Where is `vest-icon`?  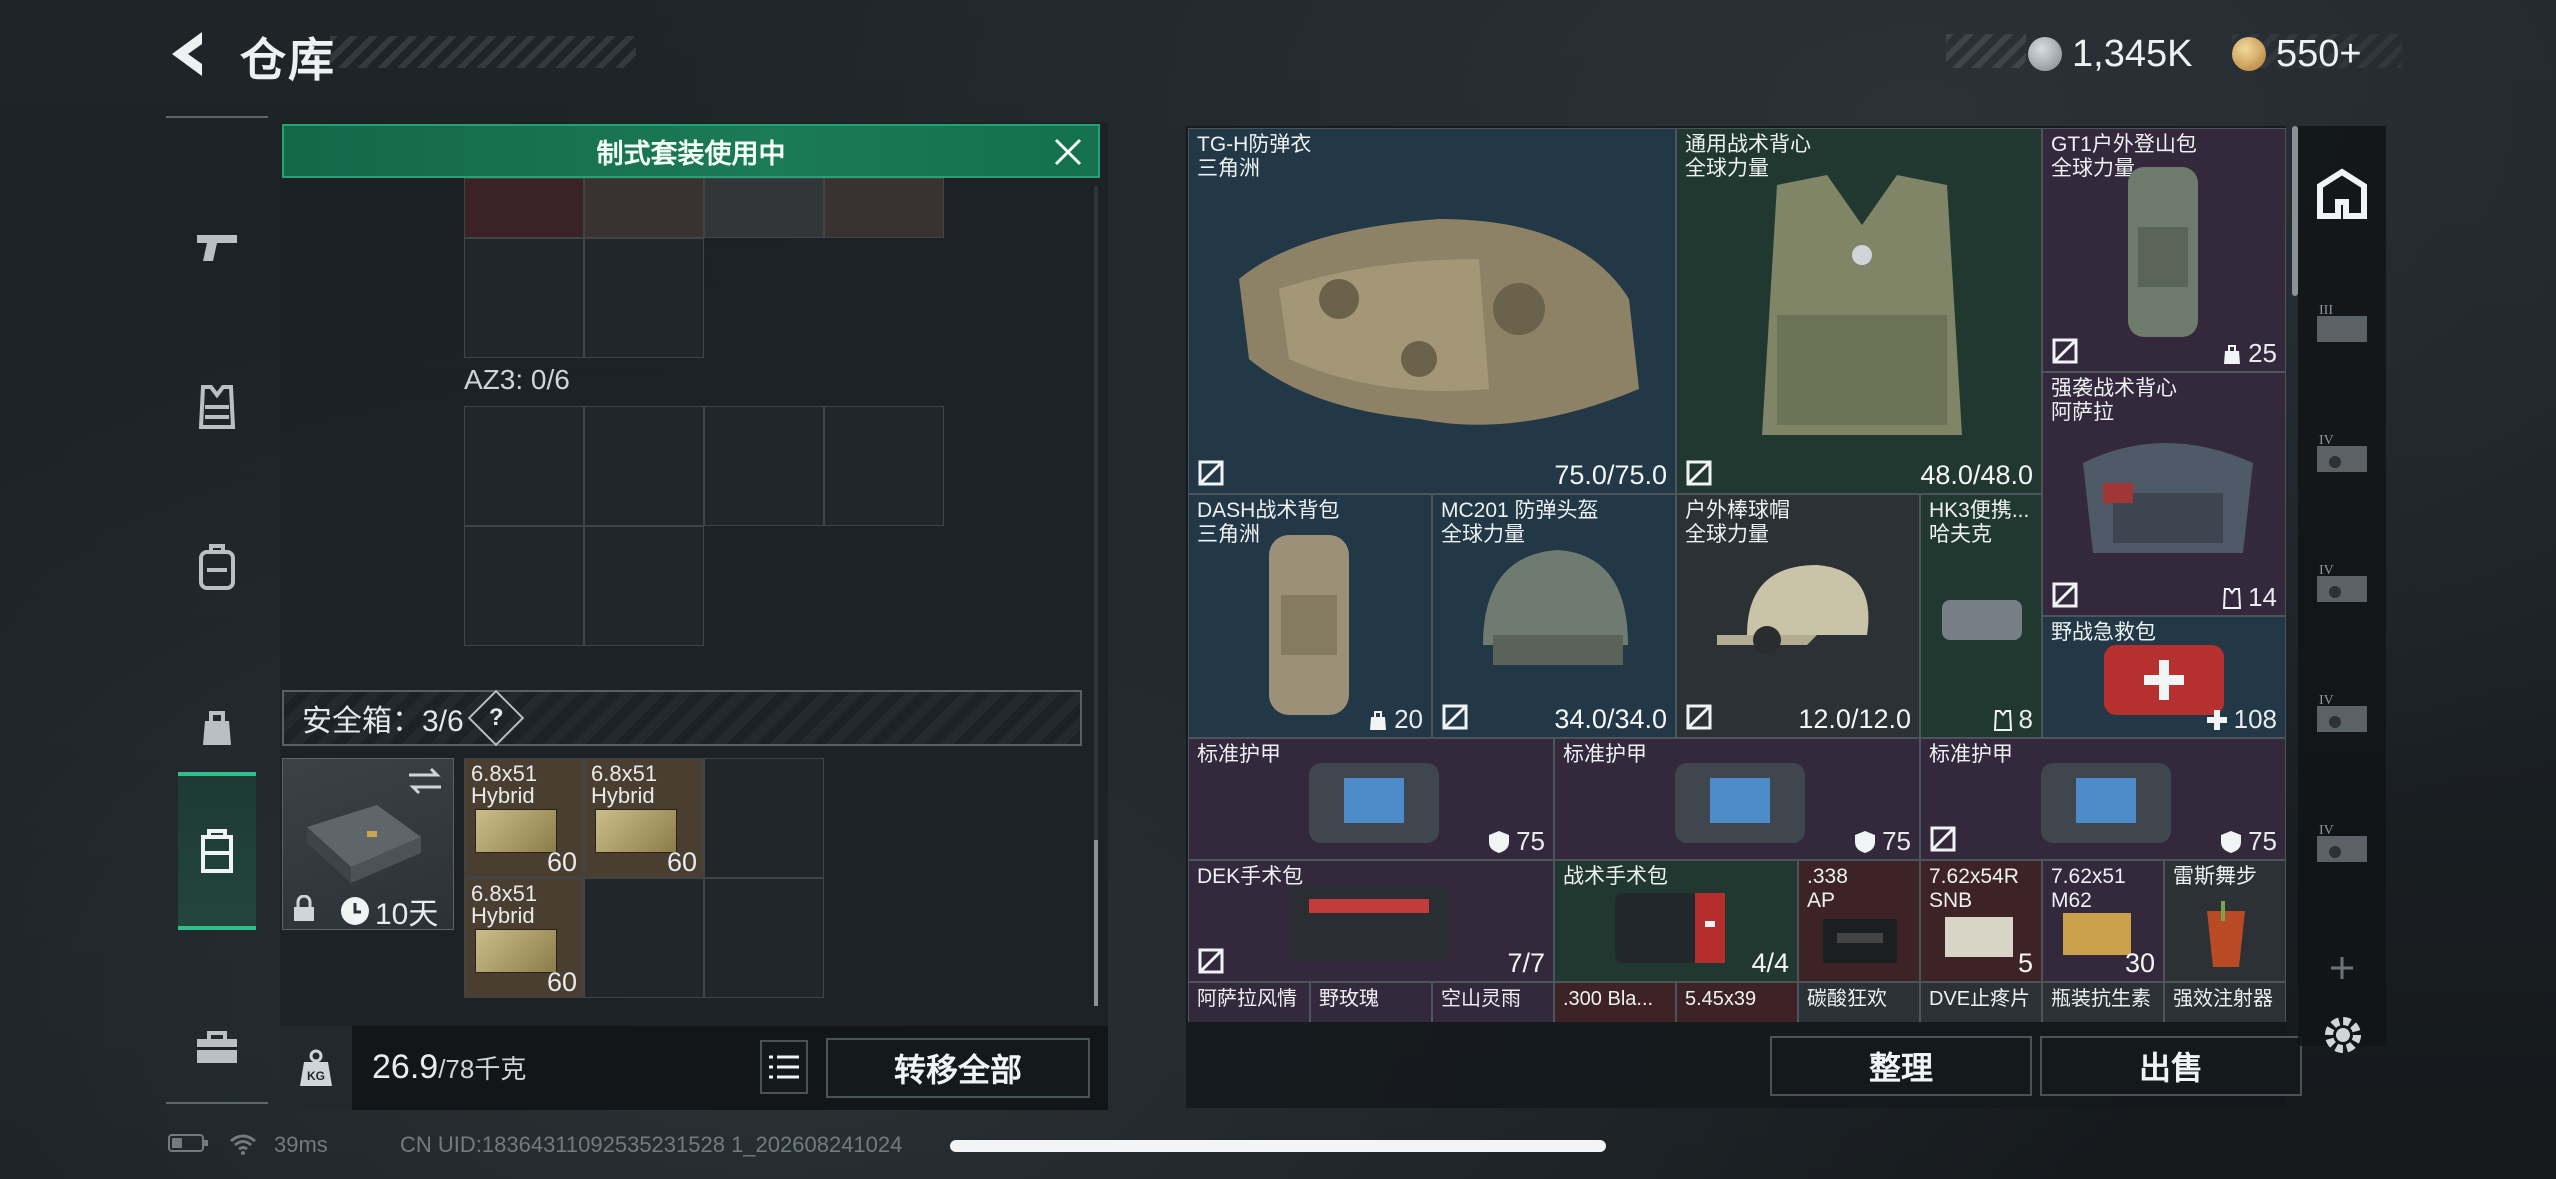 vest-icon is located at coordinates (217, 407).